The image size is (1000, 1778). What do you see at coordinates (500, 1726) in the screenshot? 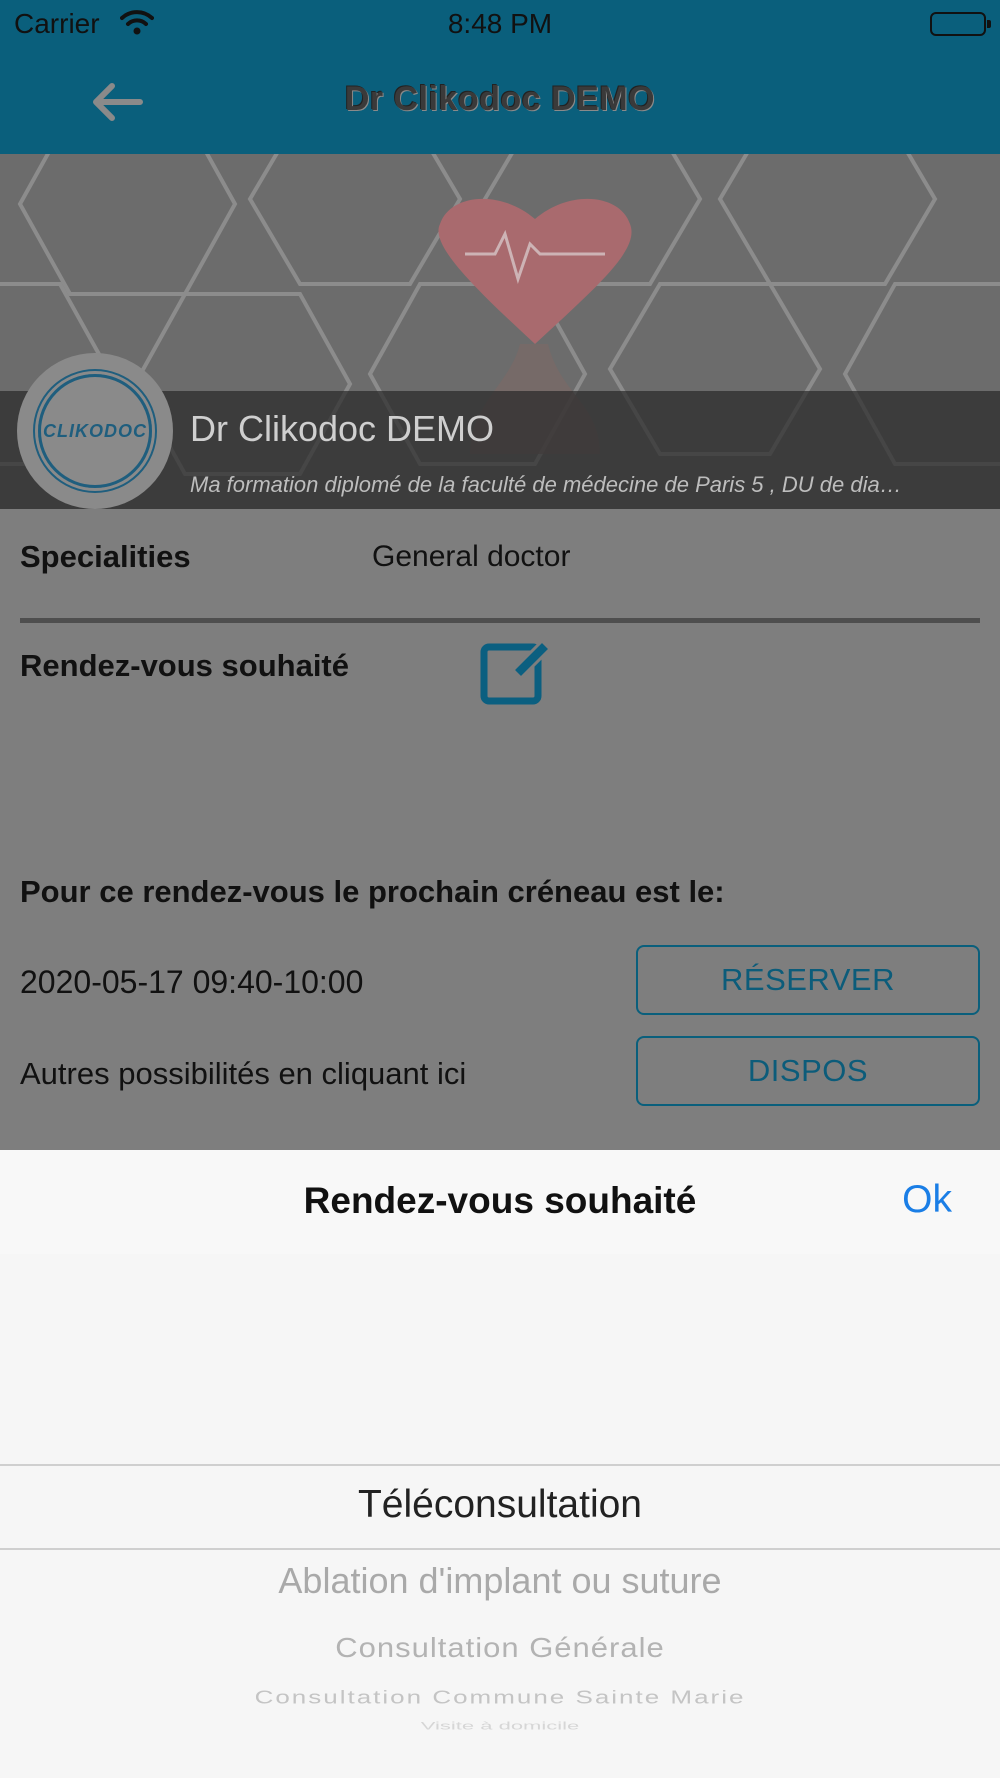
I see `picker-option: Visite à domicile` at bounding box center [500, 1726].